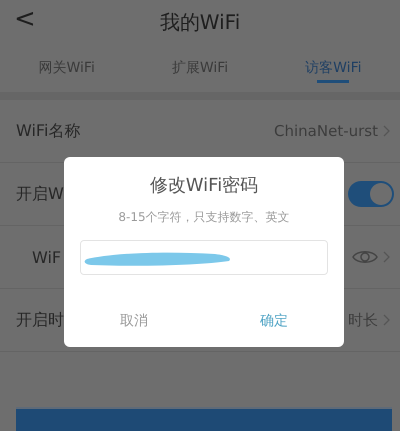 This screenshot has height=431, width=400. I want to click on password-field, so click(204, 257).